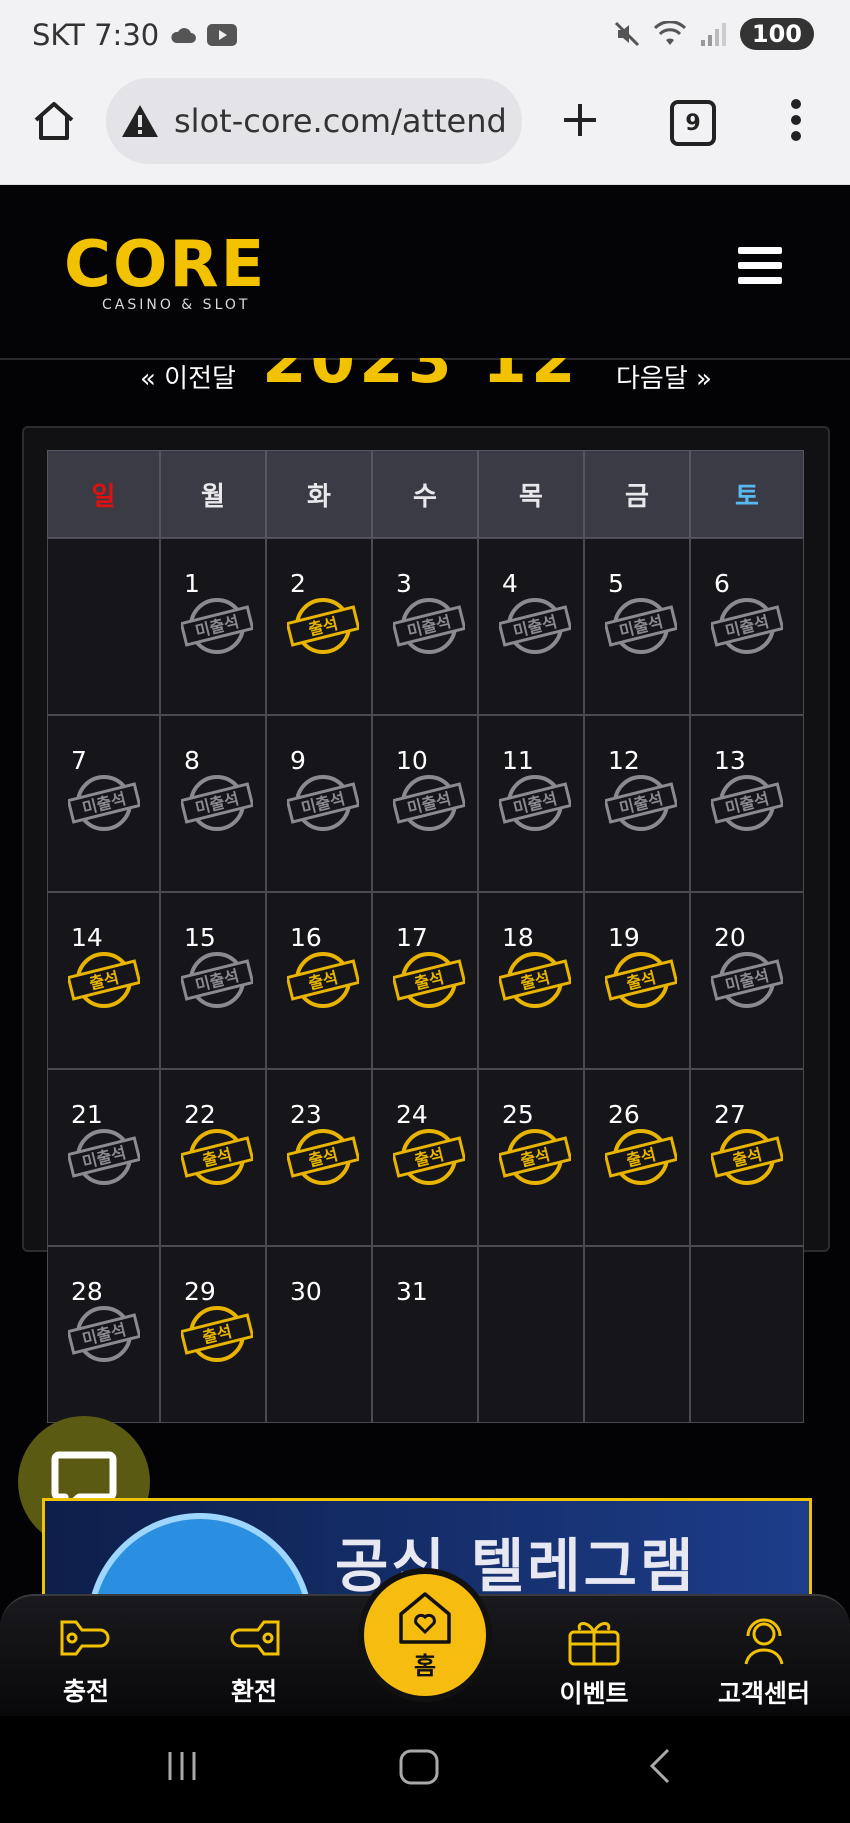 This screenshot has height=1823, width=850. I want to click on nav-home: 홈, so click(425, 1635).